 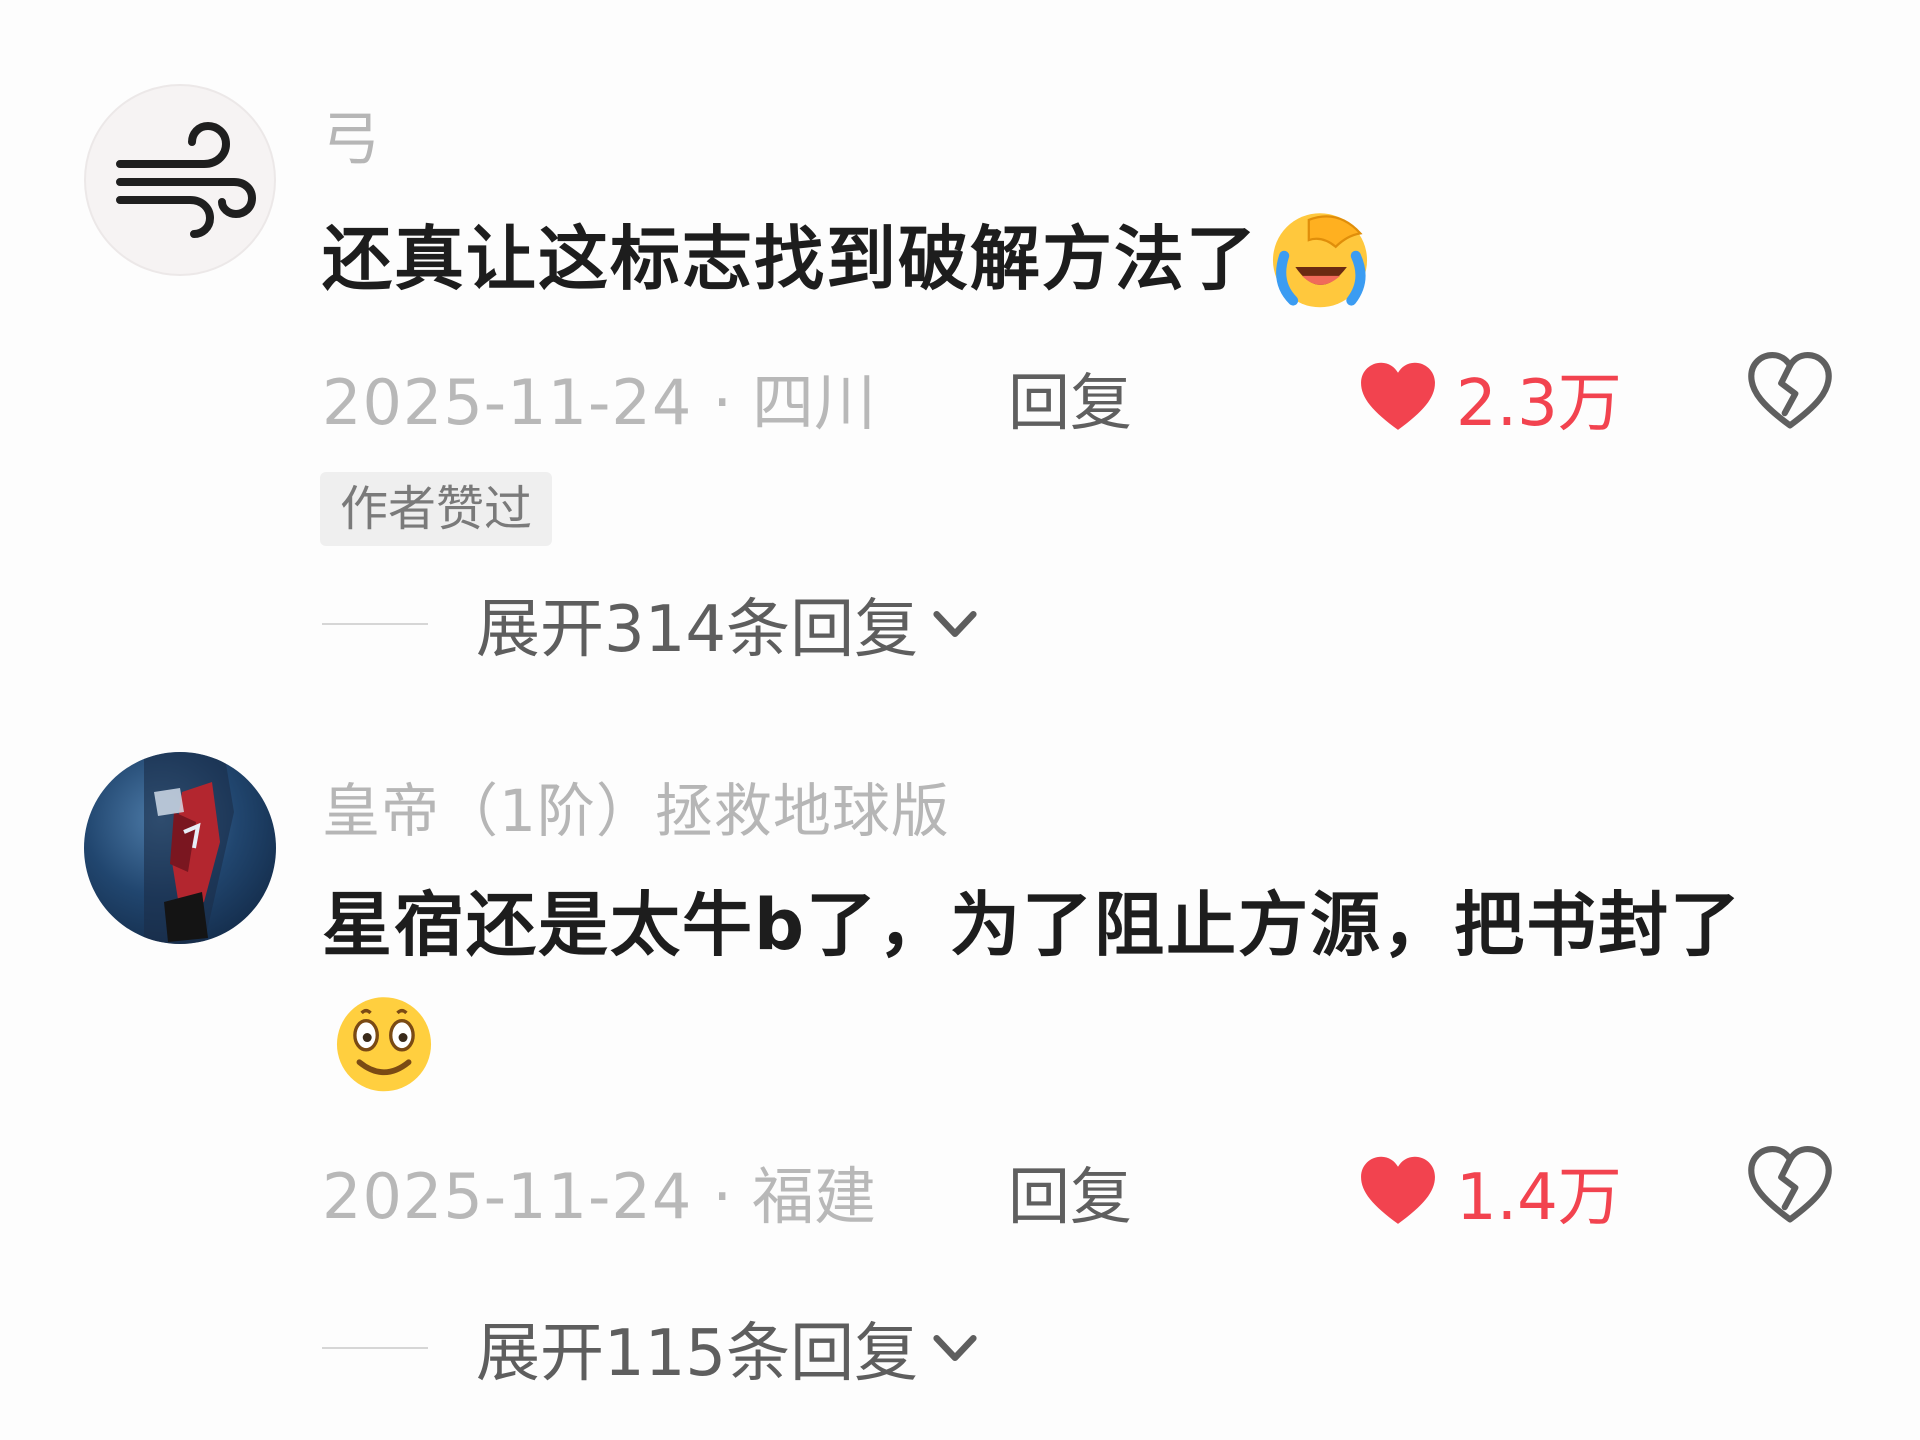 What do you see at coordinates (636, 806) in the screenshot?
I see `comment-username: 皇帝（1阶）拯救地球版` at bounding box center [636, 806].